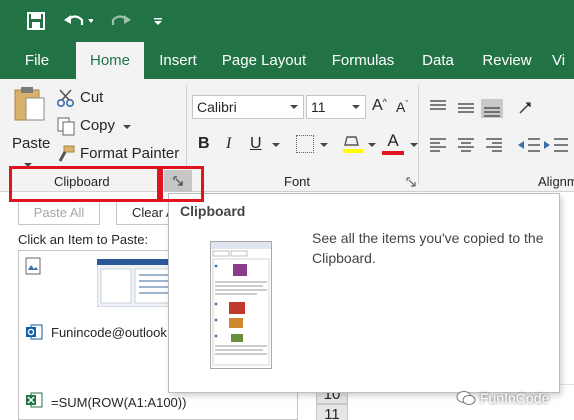  What do you see at coordinates (213, 211) in the screenshot?
I see `tooltip-title: Clipboard` at bounding box center [213, 211].